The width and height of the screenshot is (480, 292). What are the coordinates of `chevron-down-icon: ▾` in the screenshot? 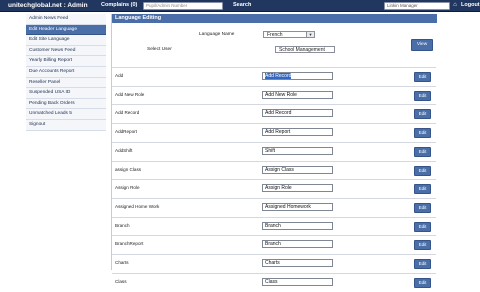 It's located at (310, 34).